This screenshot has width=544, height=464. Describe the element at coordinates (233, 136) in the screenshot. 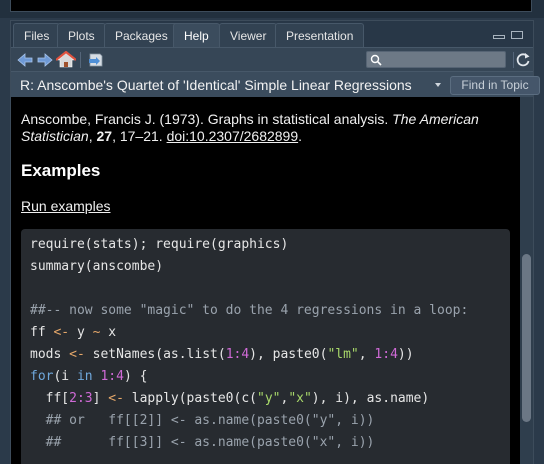

I see `doi-link: doi:10.2307/2682899` at that location.